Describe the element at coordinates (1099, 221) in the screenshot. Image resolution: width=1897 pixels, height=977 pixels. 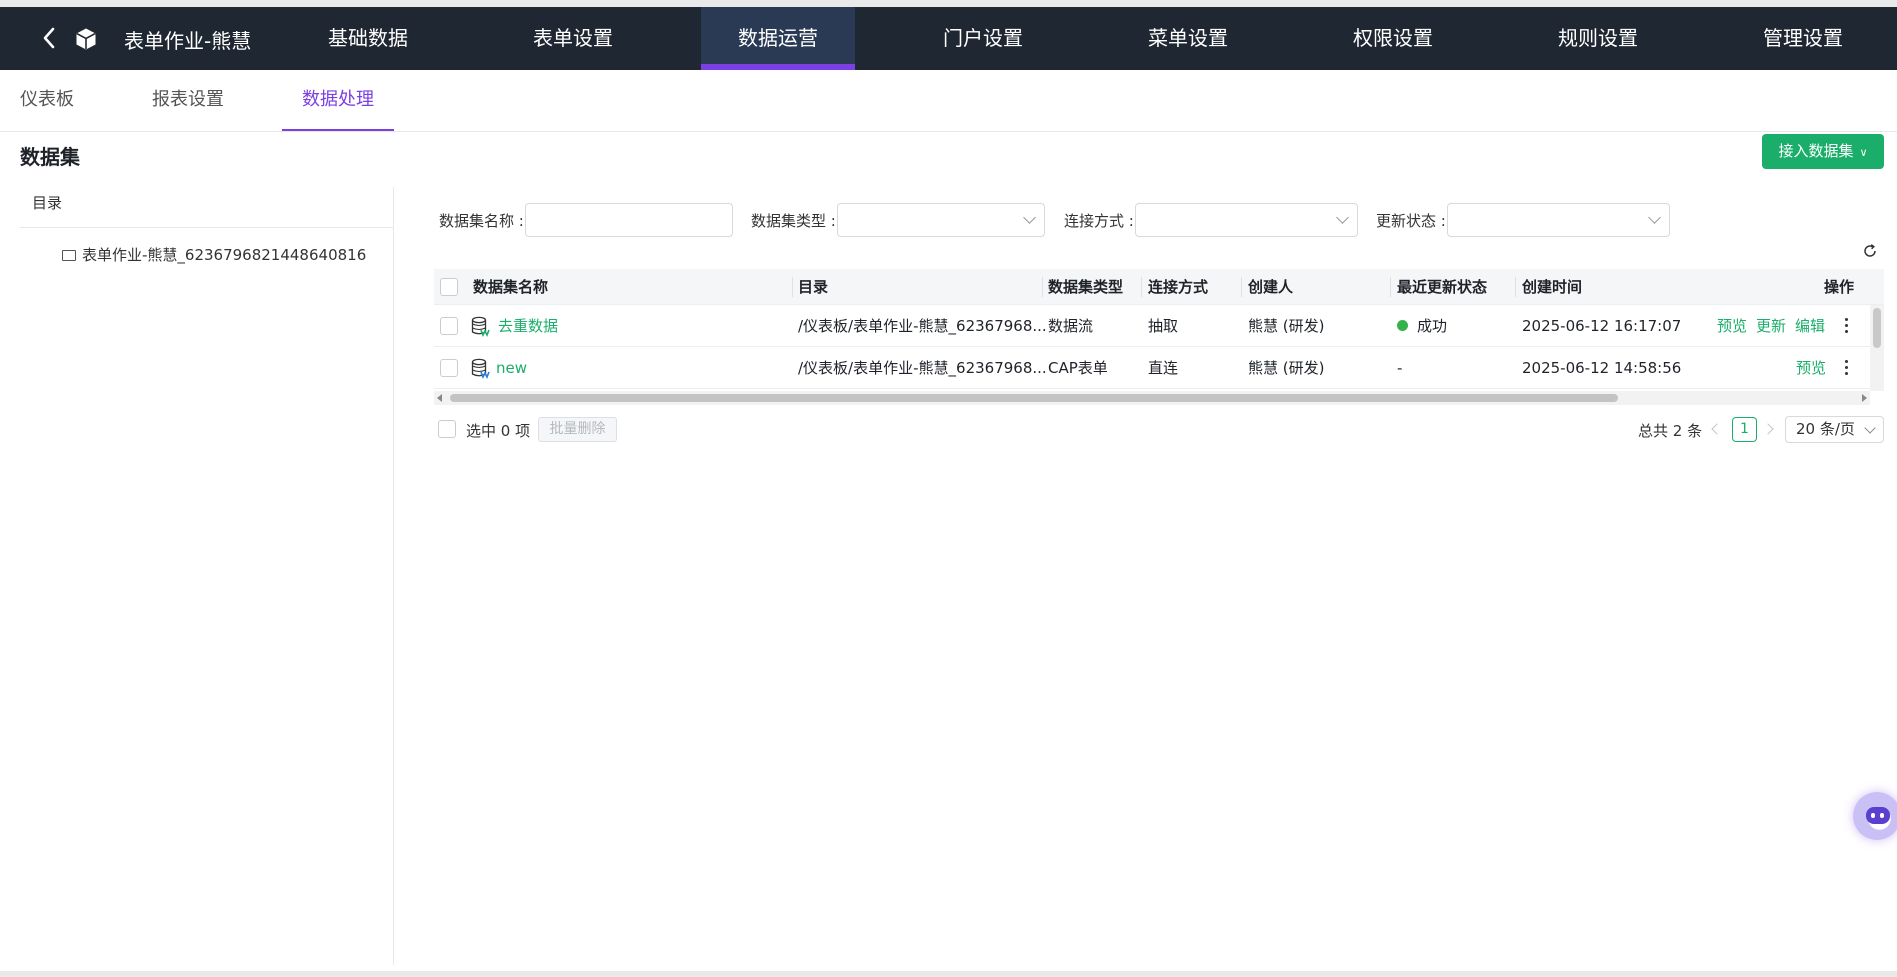
I see `filter-connection-label: 连接方式 :` at that location.